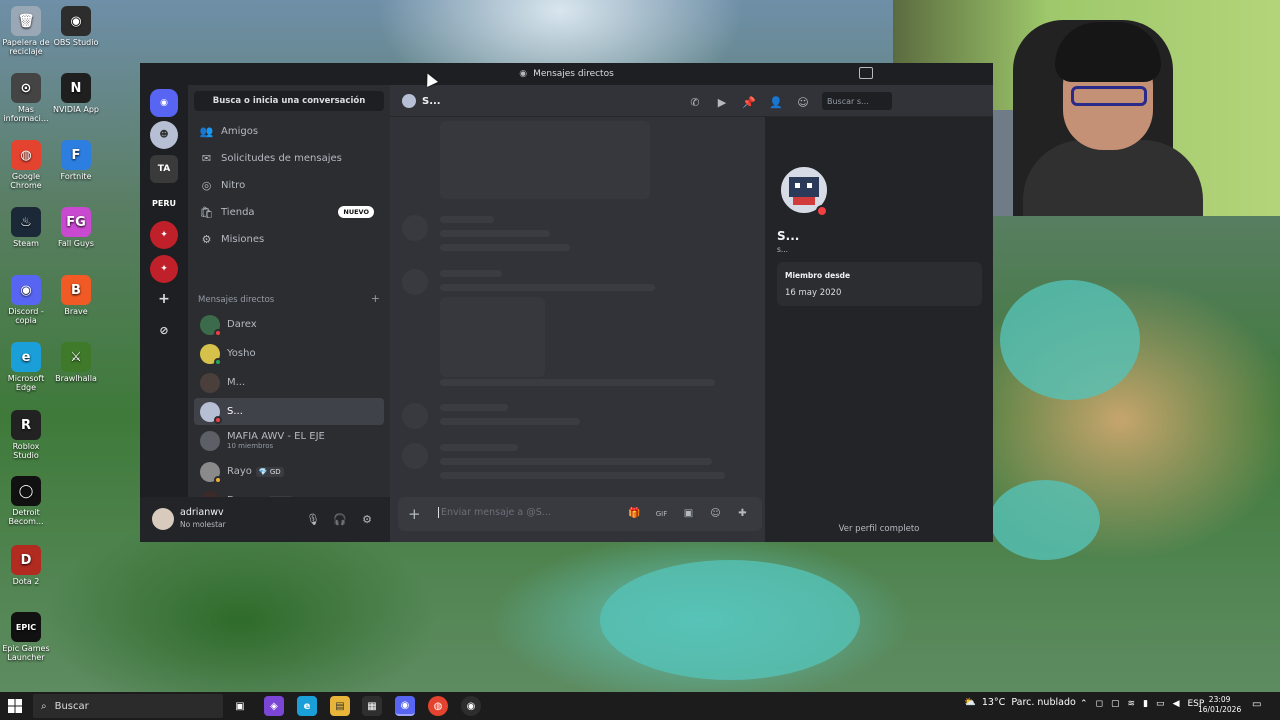  What do you see at coordinates (695, 102) in the screenshot?
I see `voice-call-icon: ✆` at bounding box center [695, 102].